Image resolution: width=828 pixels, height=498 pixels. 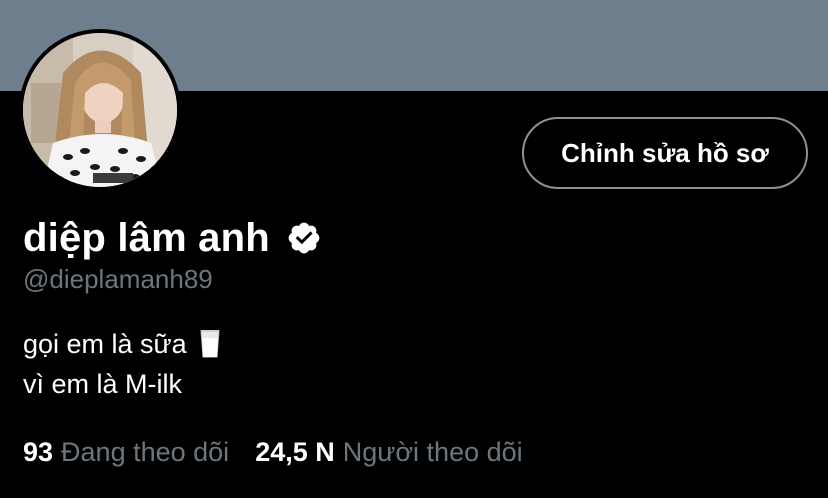 I want to click on edit-profile-button: Chỉnh sửa hồ sơ, so click(x=665, y=153).